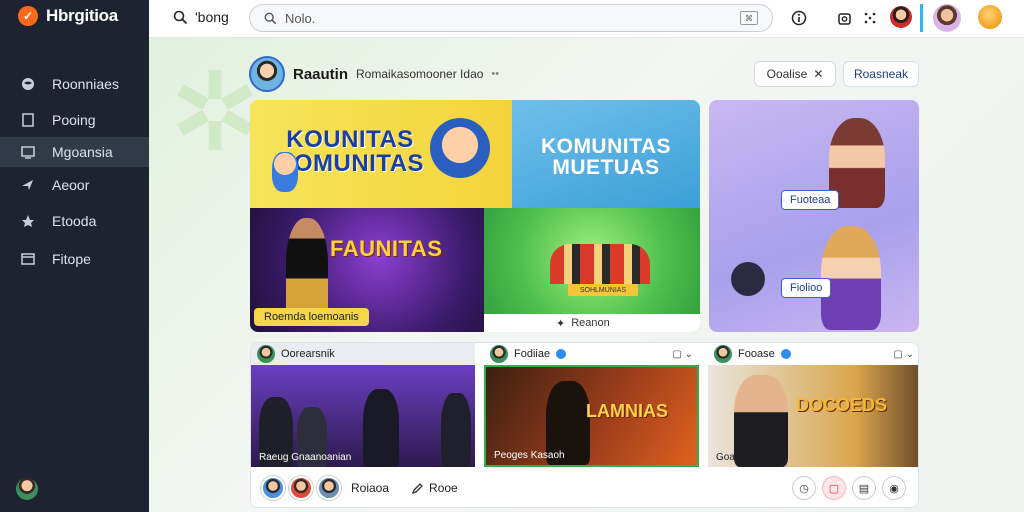 Image resolution: width=1024 pixels, height=512 pixels. What do you see at coordinates (367, 270) in the screenshot?
I see `hero-tile-concert: FAUNITAS Roemda loemoanis` at bounding box center [367, 270].